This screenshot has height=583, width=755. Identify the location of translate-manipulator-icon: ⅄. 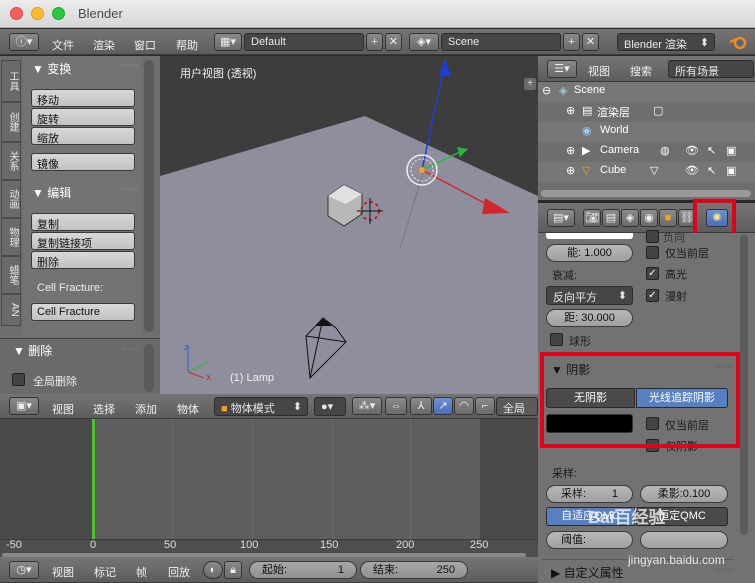
(421, 406).